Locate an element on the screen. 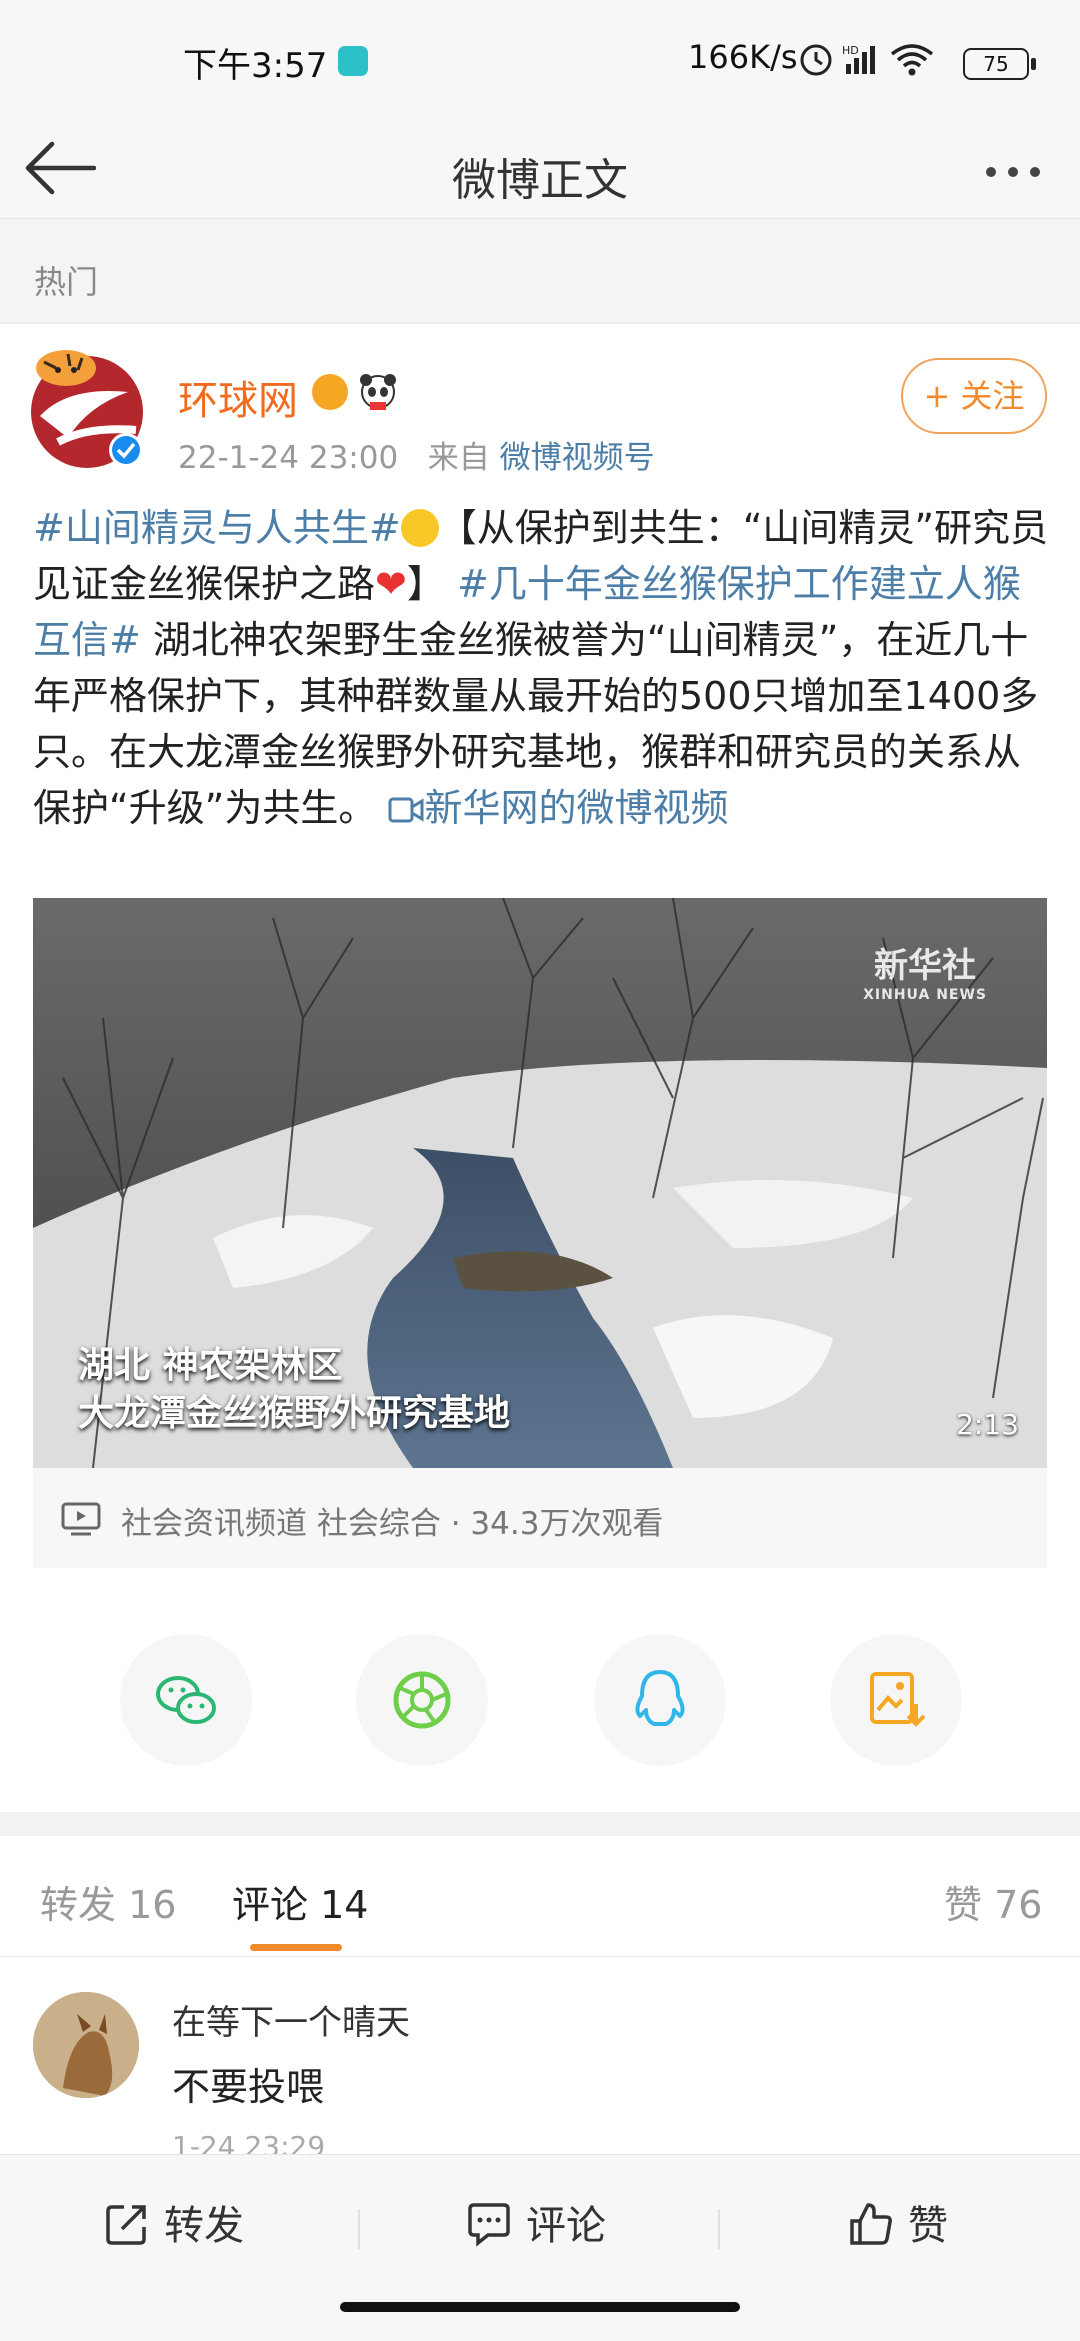  post-text-segment: 】 is located at coordinates (425, 584).